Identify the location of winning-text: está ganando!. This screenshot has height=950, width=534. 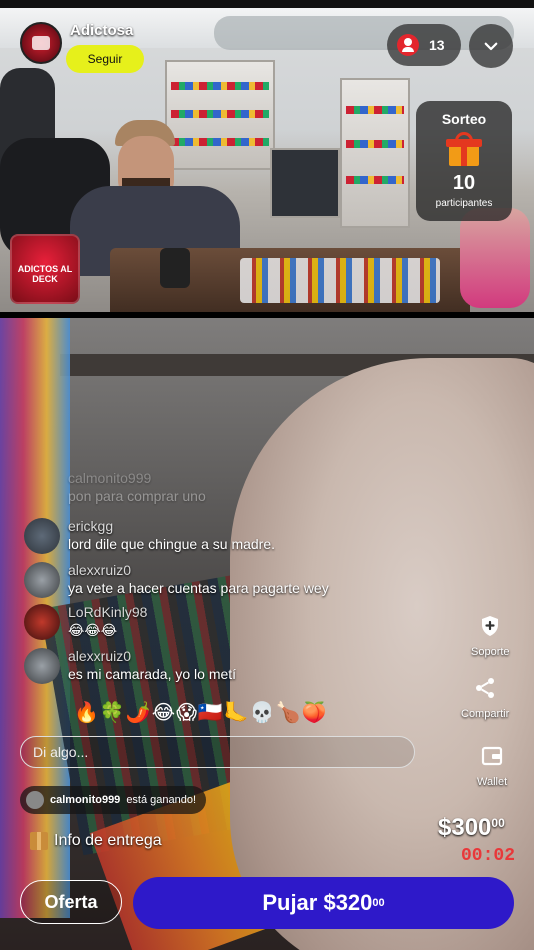
(161, 800).